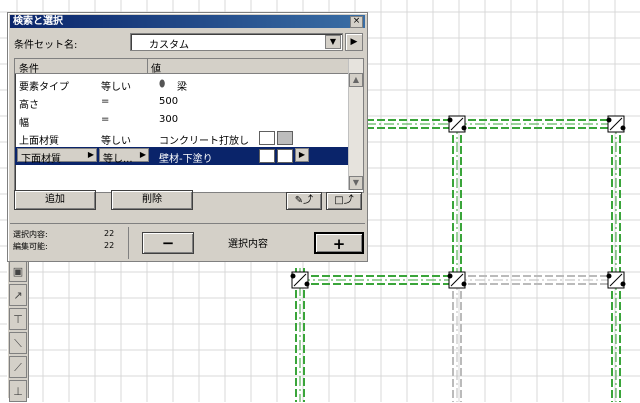 This screenshot has height=403, width=640. Describe the element at coordinates (18, 343) in the screenshot. I see `palette-tool-4: ⟍` at that location.